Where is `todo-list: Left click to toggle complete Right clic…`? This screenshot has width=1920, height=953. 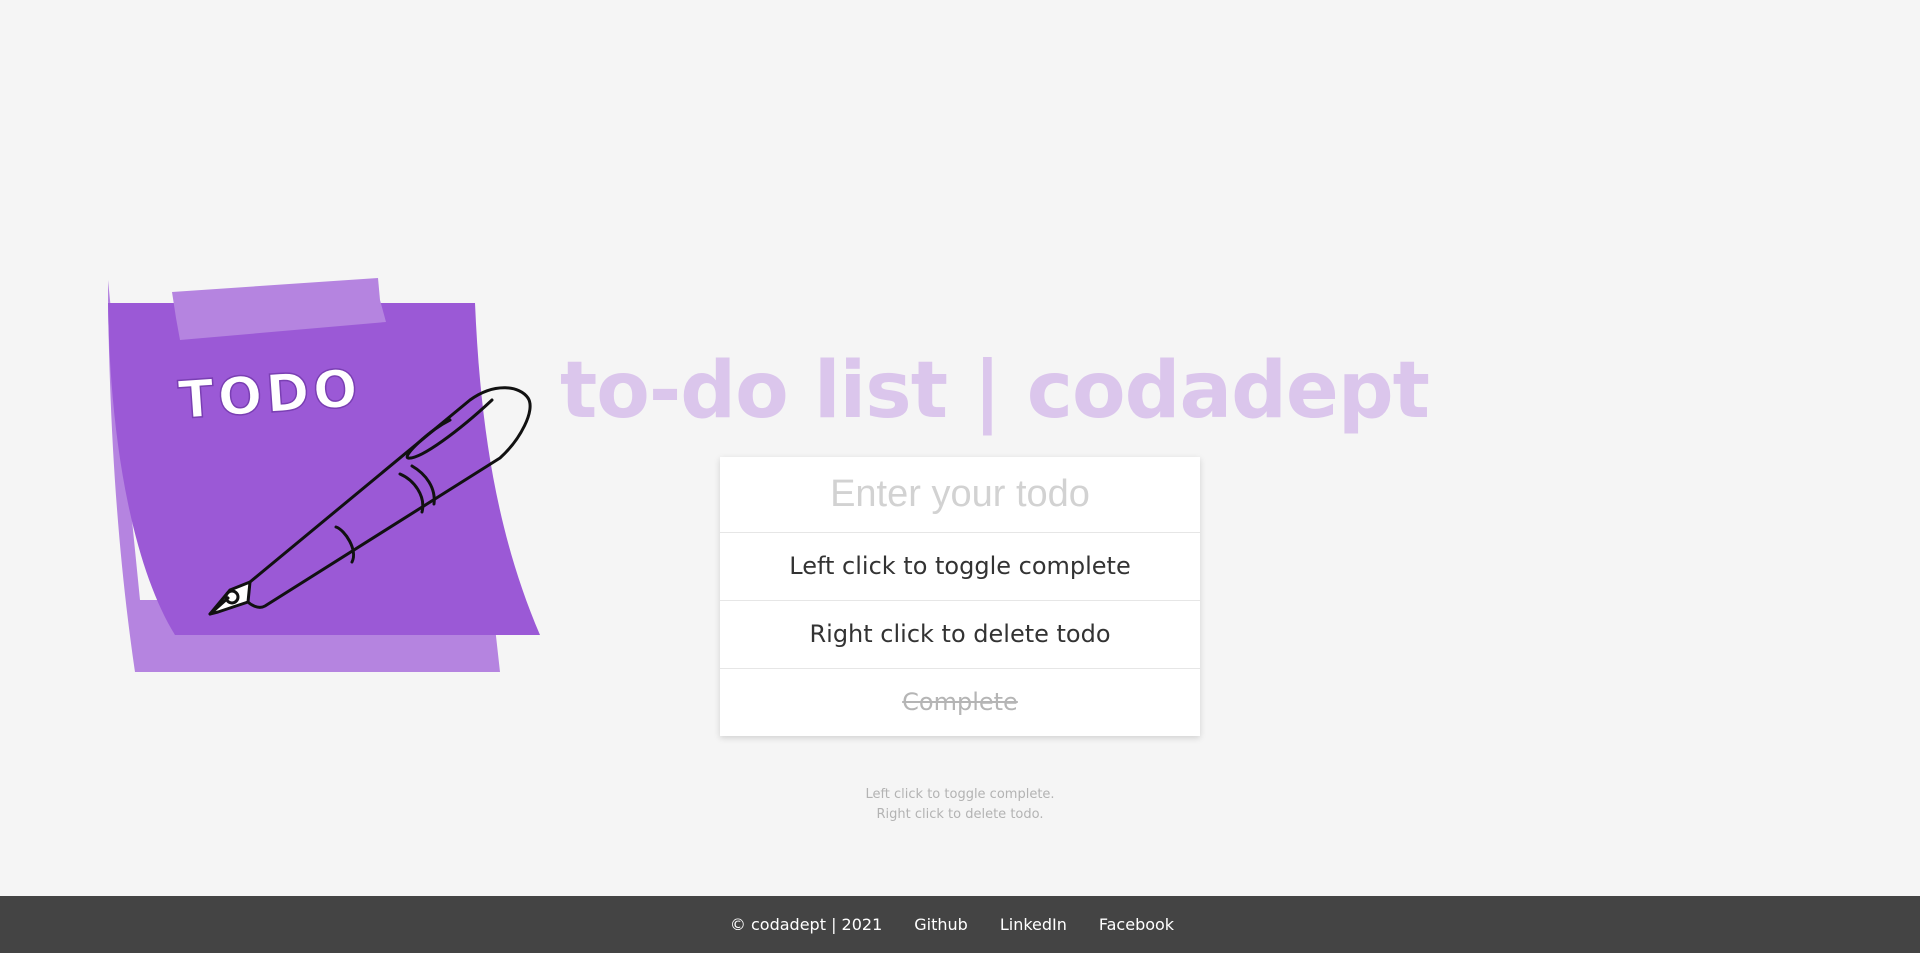 todo-list: Left click to toggle complete Right clic… is located at coordinates (960, 634).